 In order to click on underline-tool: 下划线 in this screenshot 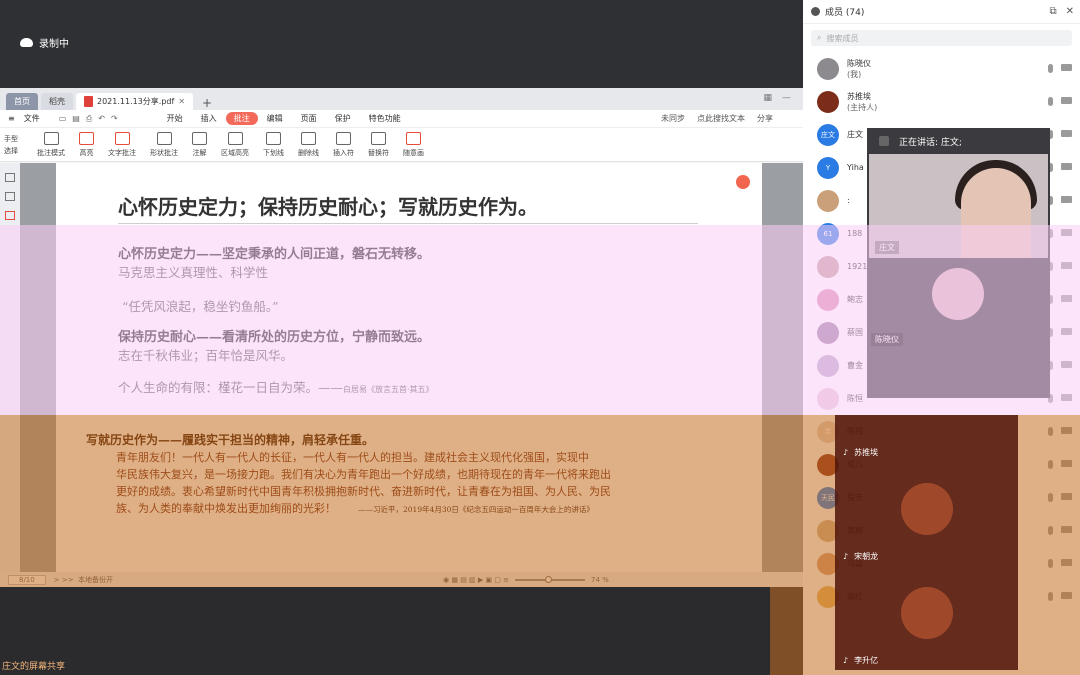, I will do `click(273, 144)`.